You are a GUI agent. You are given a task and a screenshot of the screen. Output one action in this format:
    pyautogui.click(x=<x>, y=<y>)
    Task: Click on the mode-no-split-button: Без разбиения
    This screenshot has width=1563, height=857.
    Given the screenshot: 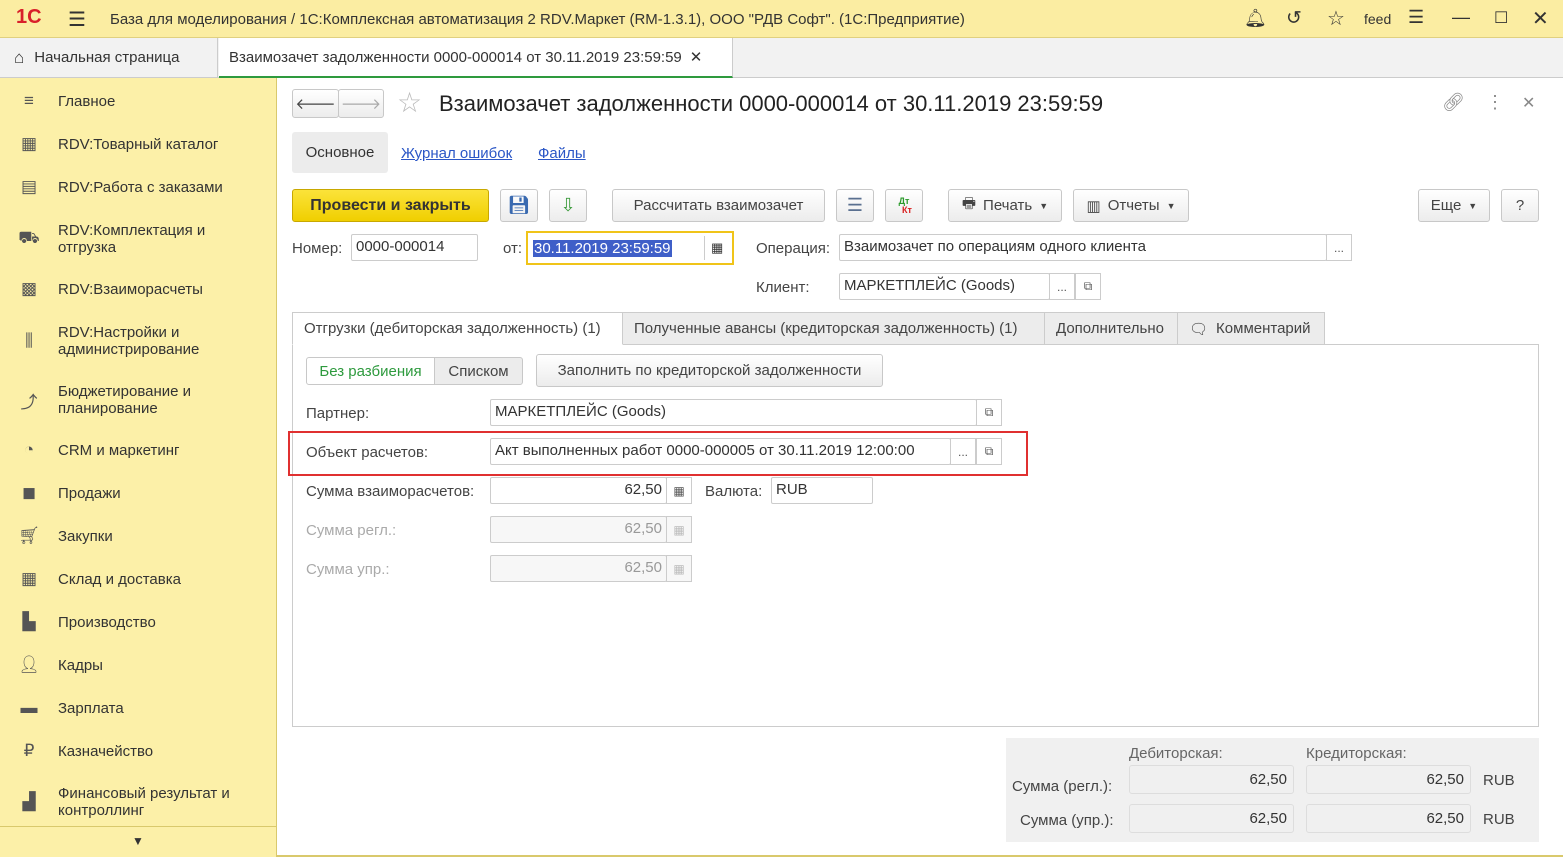 What is the action you would take?
    pyautogui.click(x=370, y=371)
    